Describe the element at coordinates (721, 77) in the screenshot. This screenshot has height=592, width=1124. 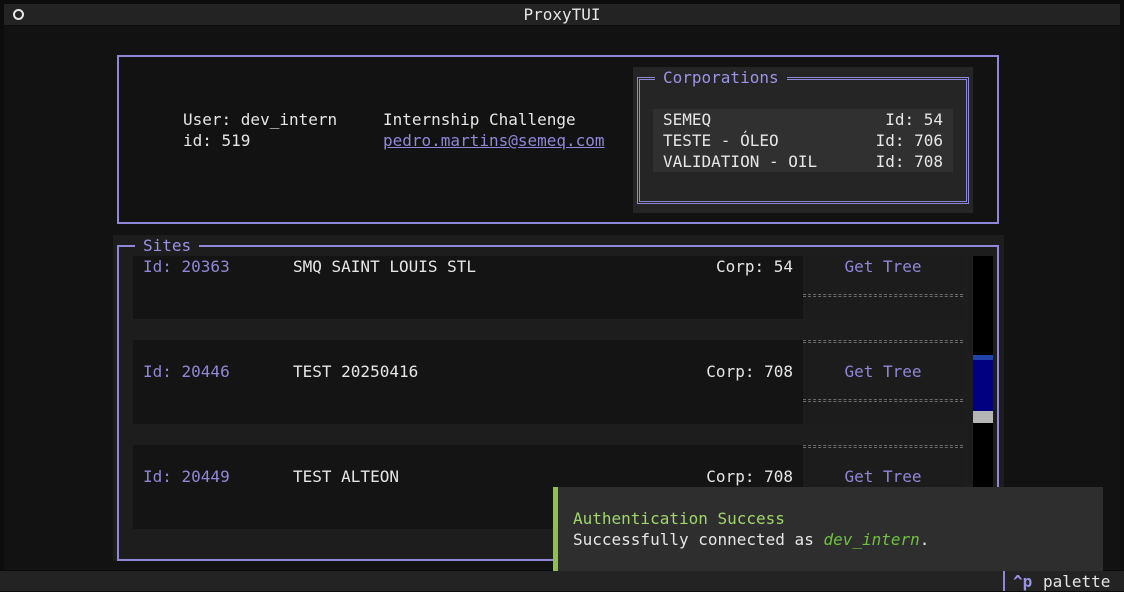
I see `corporations-title: Corporations` at that location.